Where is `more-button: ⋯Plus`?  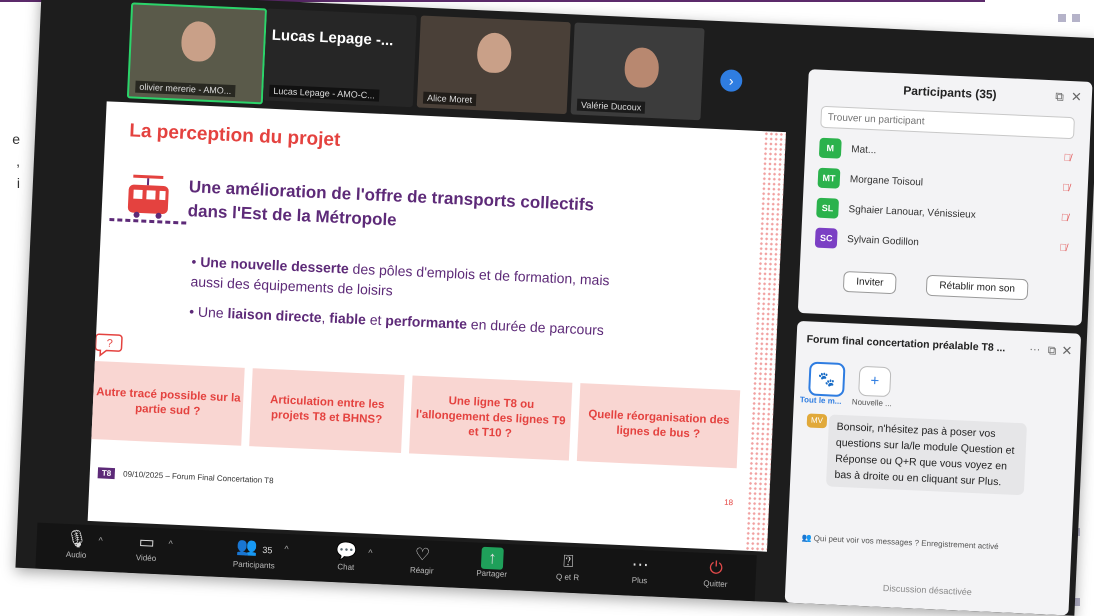 more-button: ⋯Plus is located at coordinates (640, 574).